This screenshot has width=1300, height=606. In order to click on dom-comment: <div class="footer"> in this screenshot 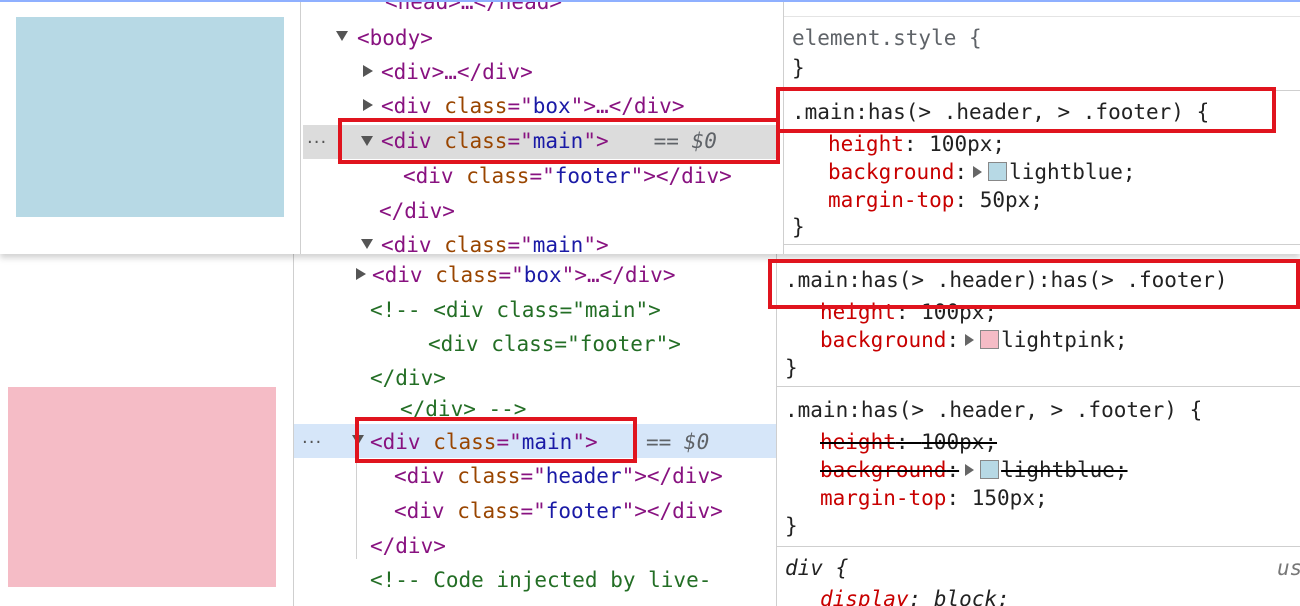, I will do `click(554, 344)`.